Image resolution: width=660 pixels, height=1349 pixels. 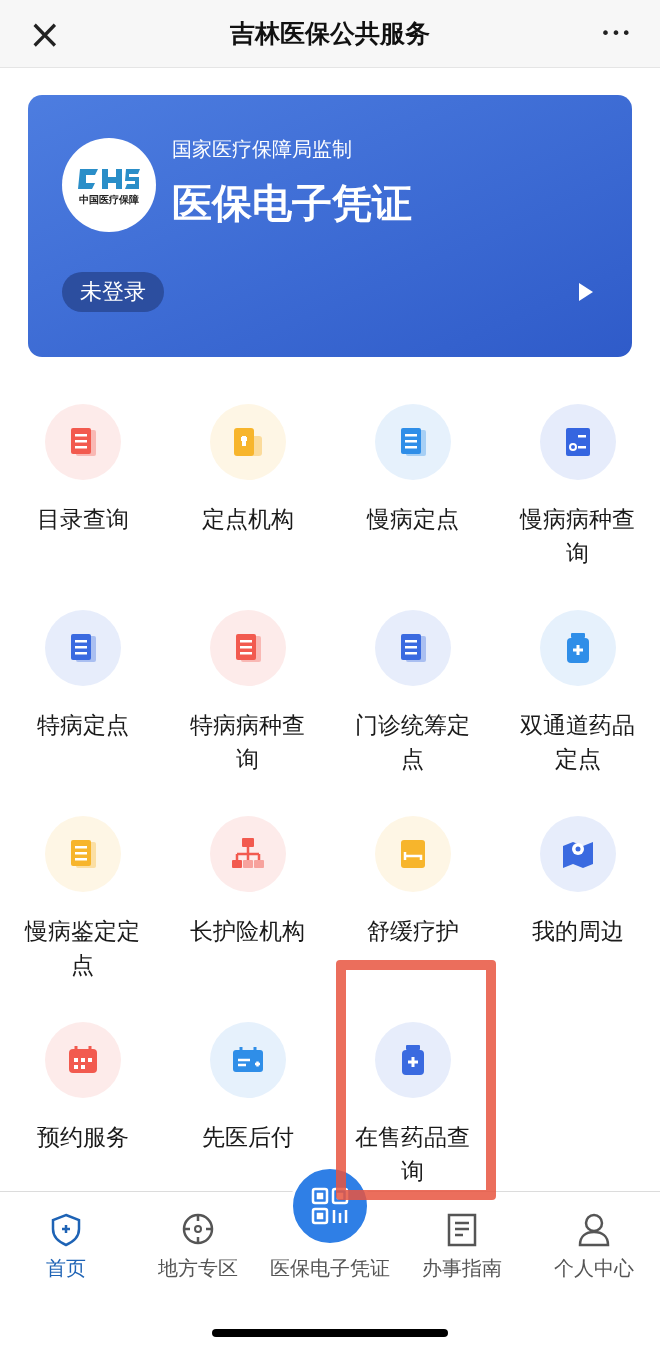 I want to click on qr-code-icon, so click(x=330, y=1206).